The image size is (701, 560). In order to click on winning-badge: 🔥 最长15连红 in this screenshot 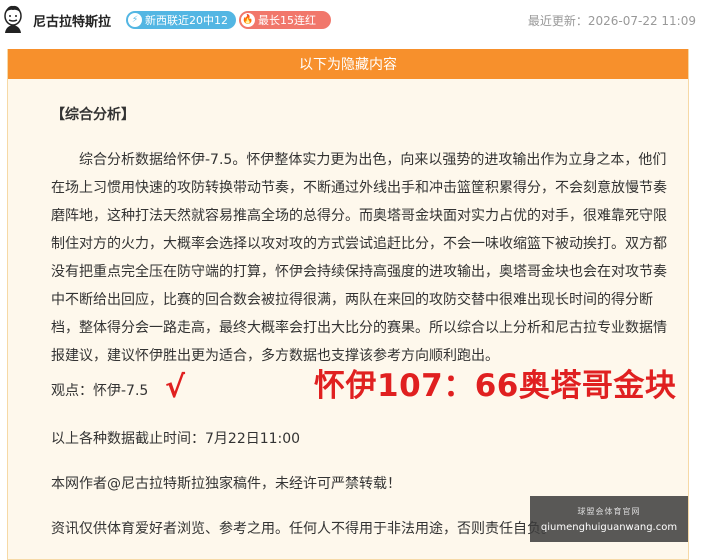, I will do `click(285, 20)`.